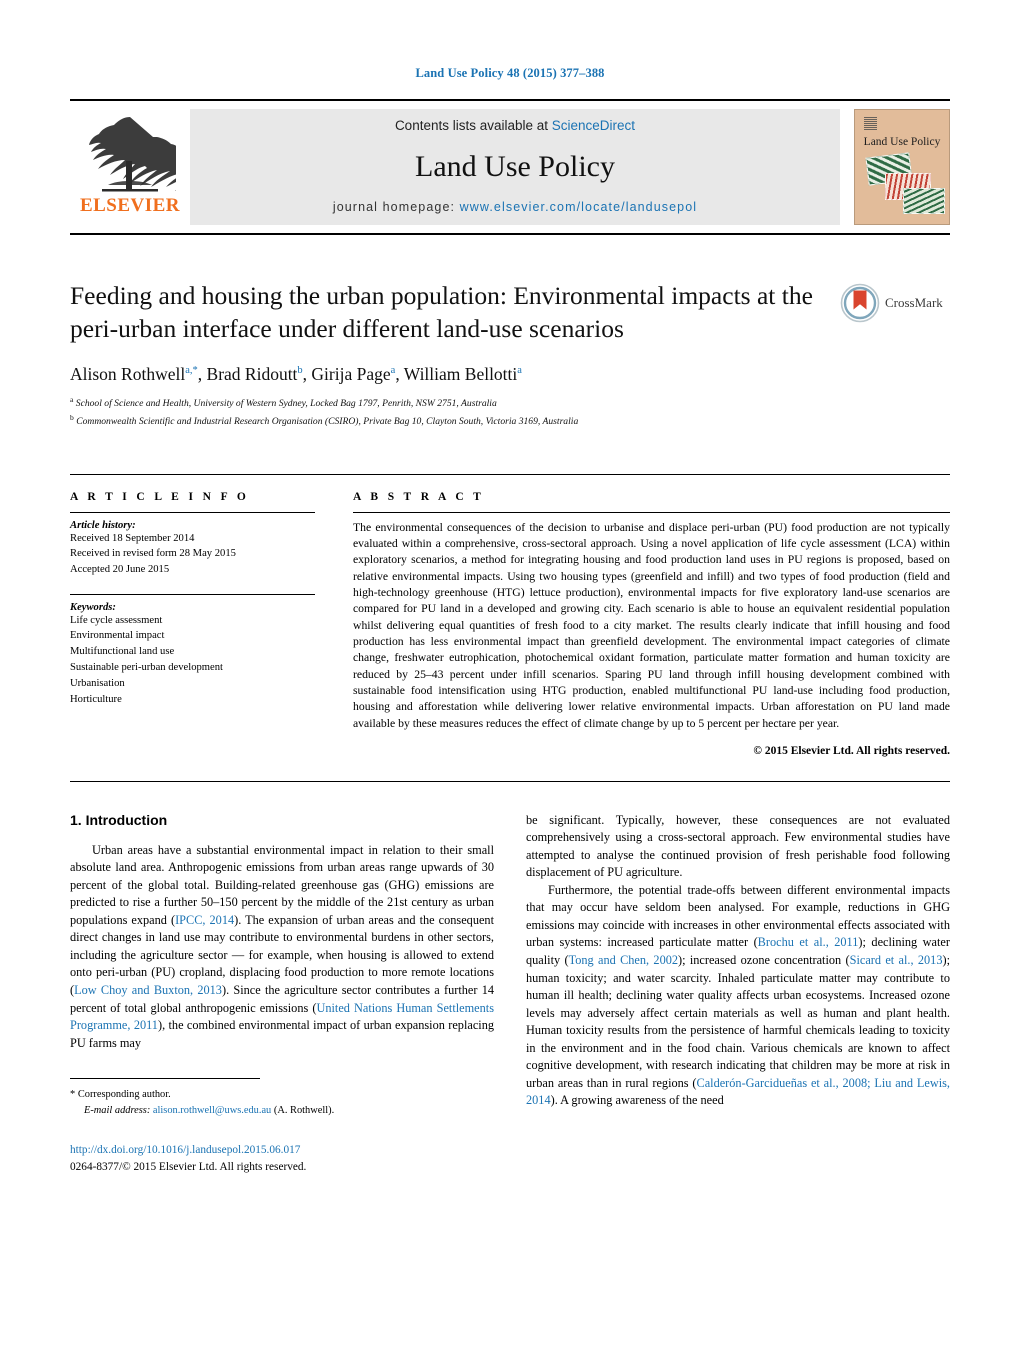  I want to click on elsevier-logo: ELSEVIER, so click(130, 167).